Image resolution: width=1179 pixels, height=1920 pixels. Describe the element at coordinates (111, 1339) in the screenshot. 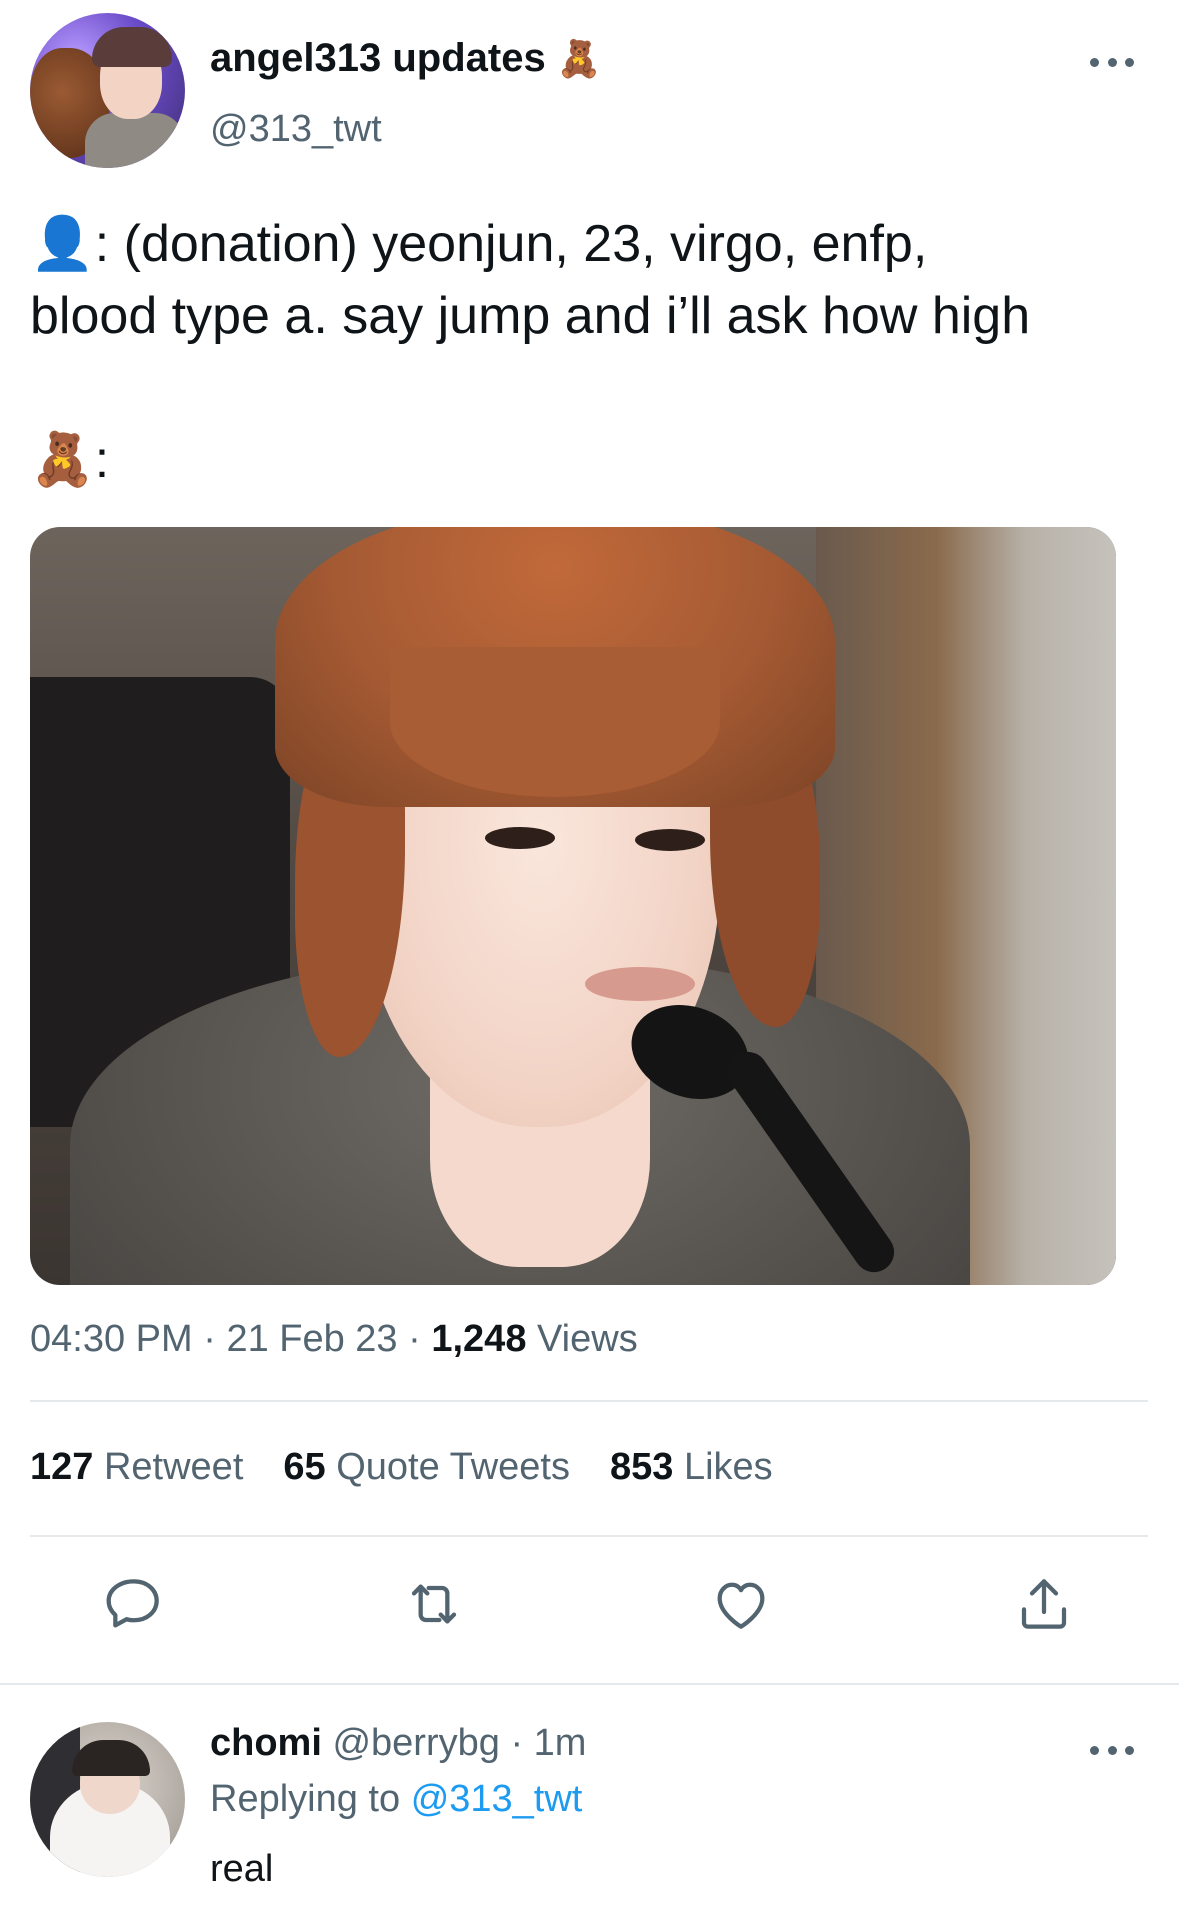

I see `tweet-time: 04:30 PM` at that location.